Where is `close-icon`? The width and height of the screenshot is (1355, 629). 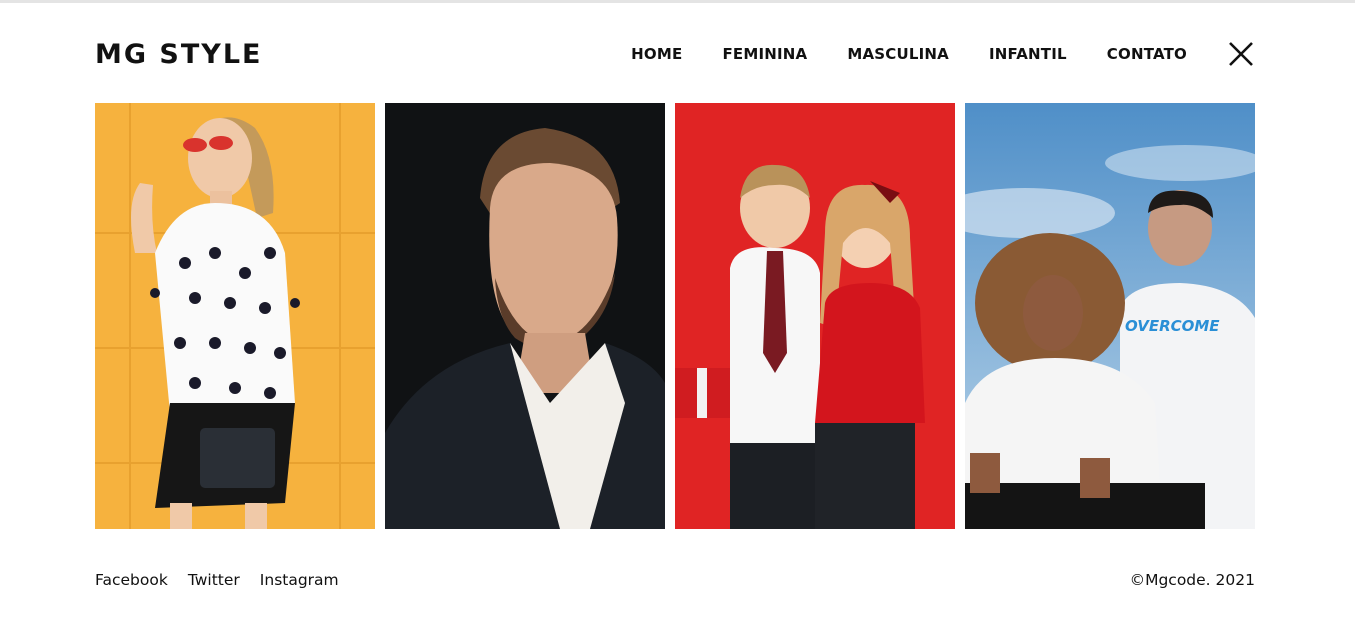 close-icon is located at coordinates (1241, 54).